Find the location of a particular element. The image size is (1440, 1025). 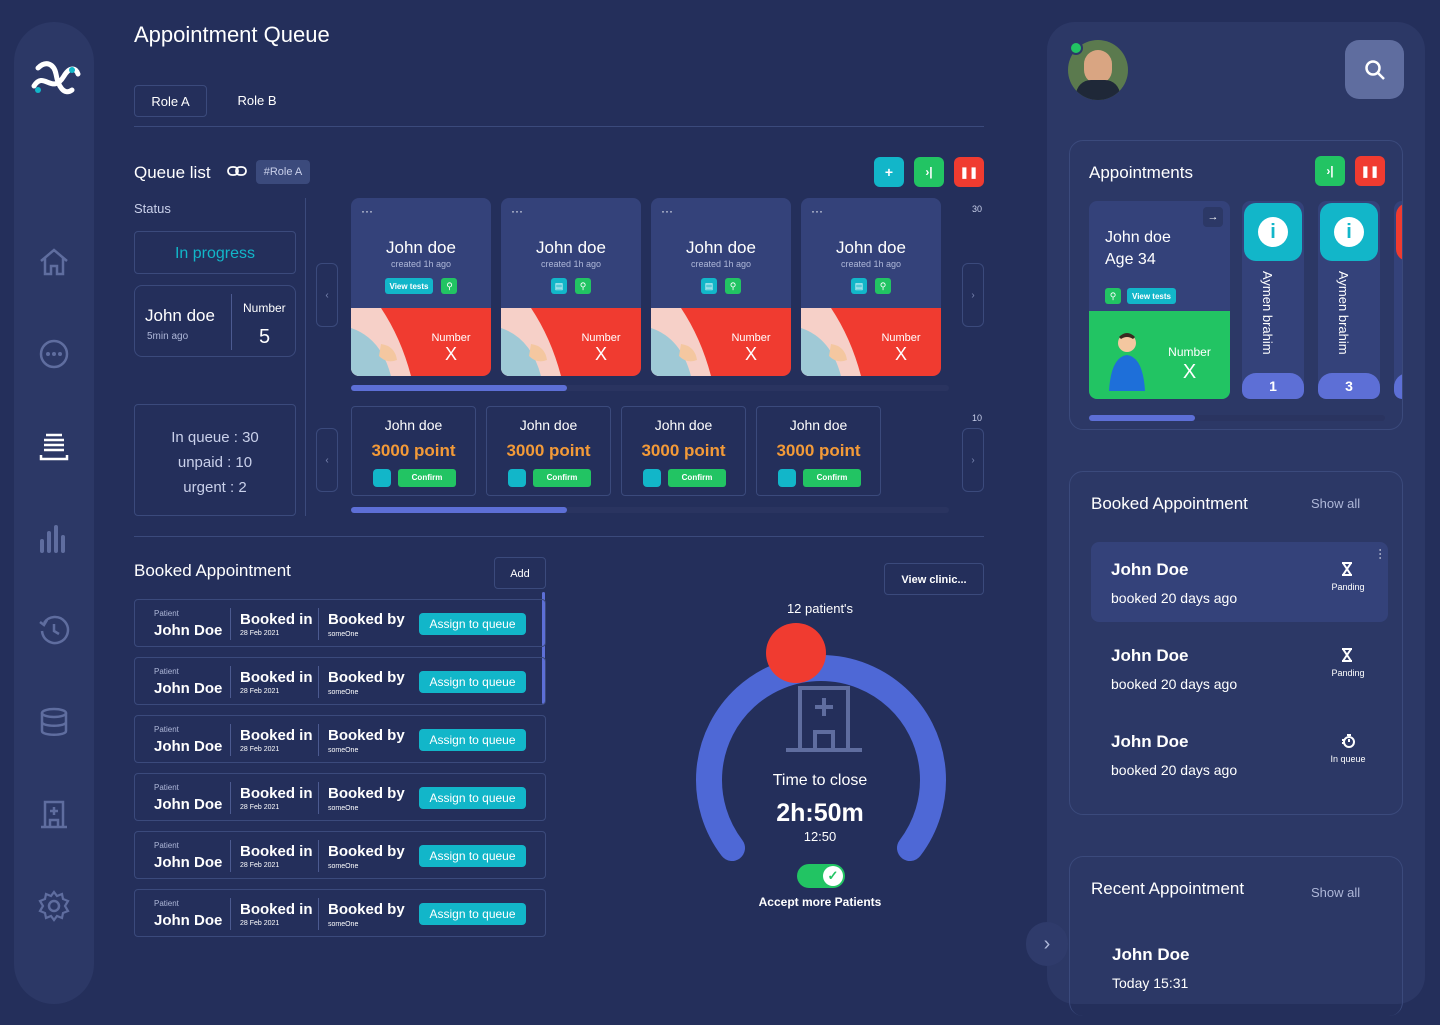

home-icon is located at coordinates (54, 262).